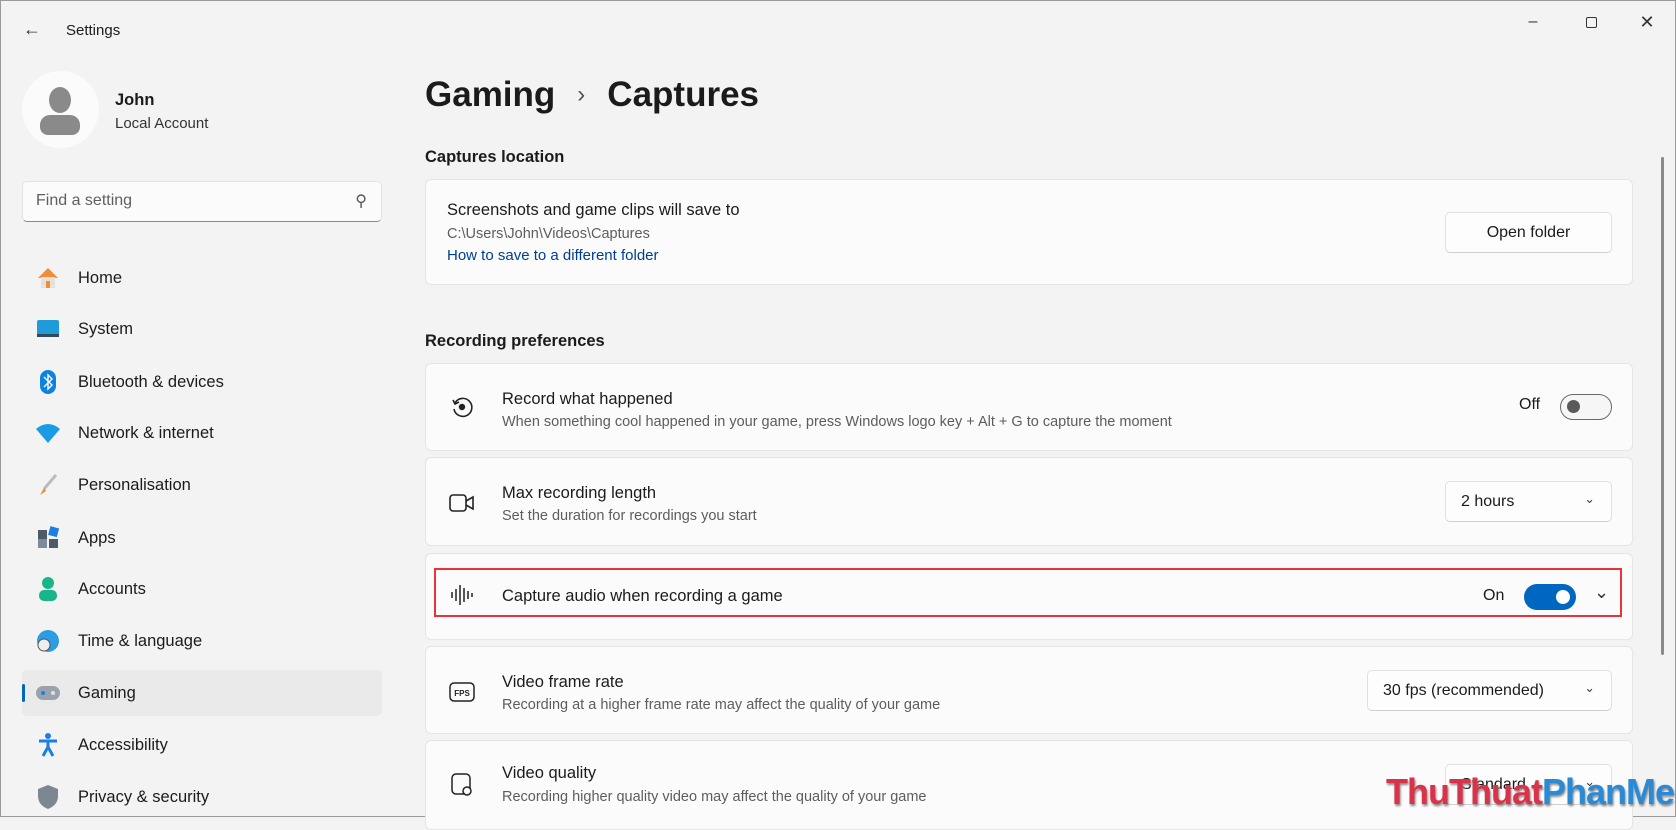 The width and height of the screenshot is (1676, 830). I want to click on sidebar-item-network-internet: Network & internet, so click(202, 433).